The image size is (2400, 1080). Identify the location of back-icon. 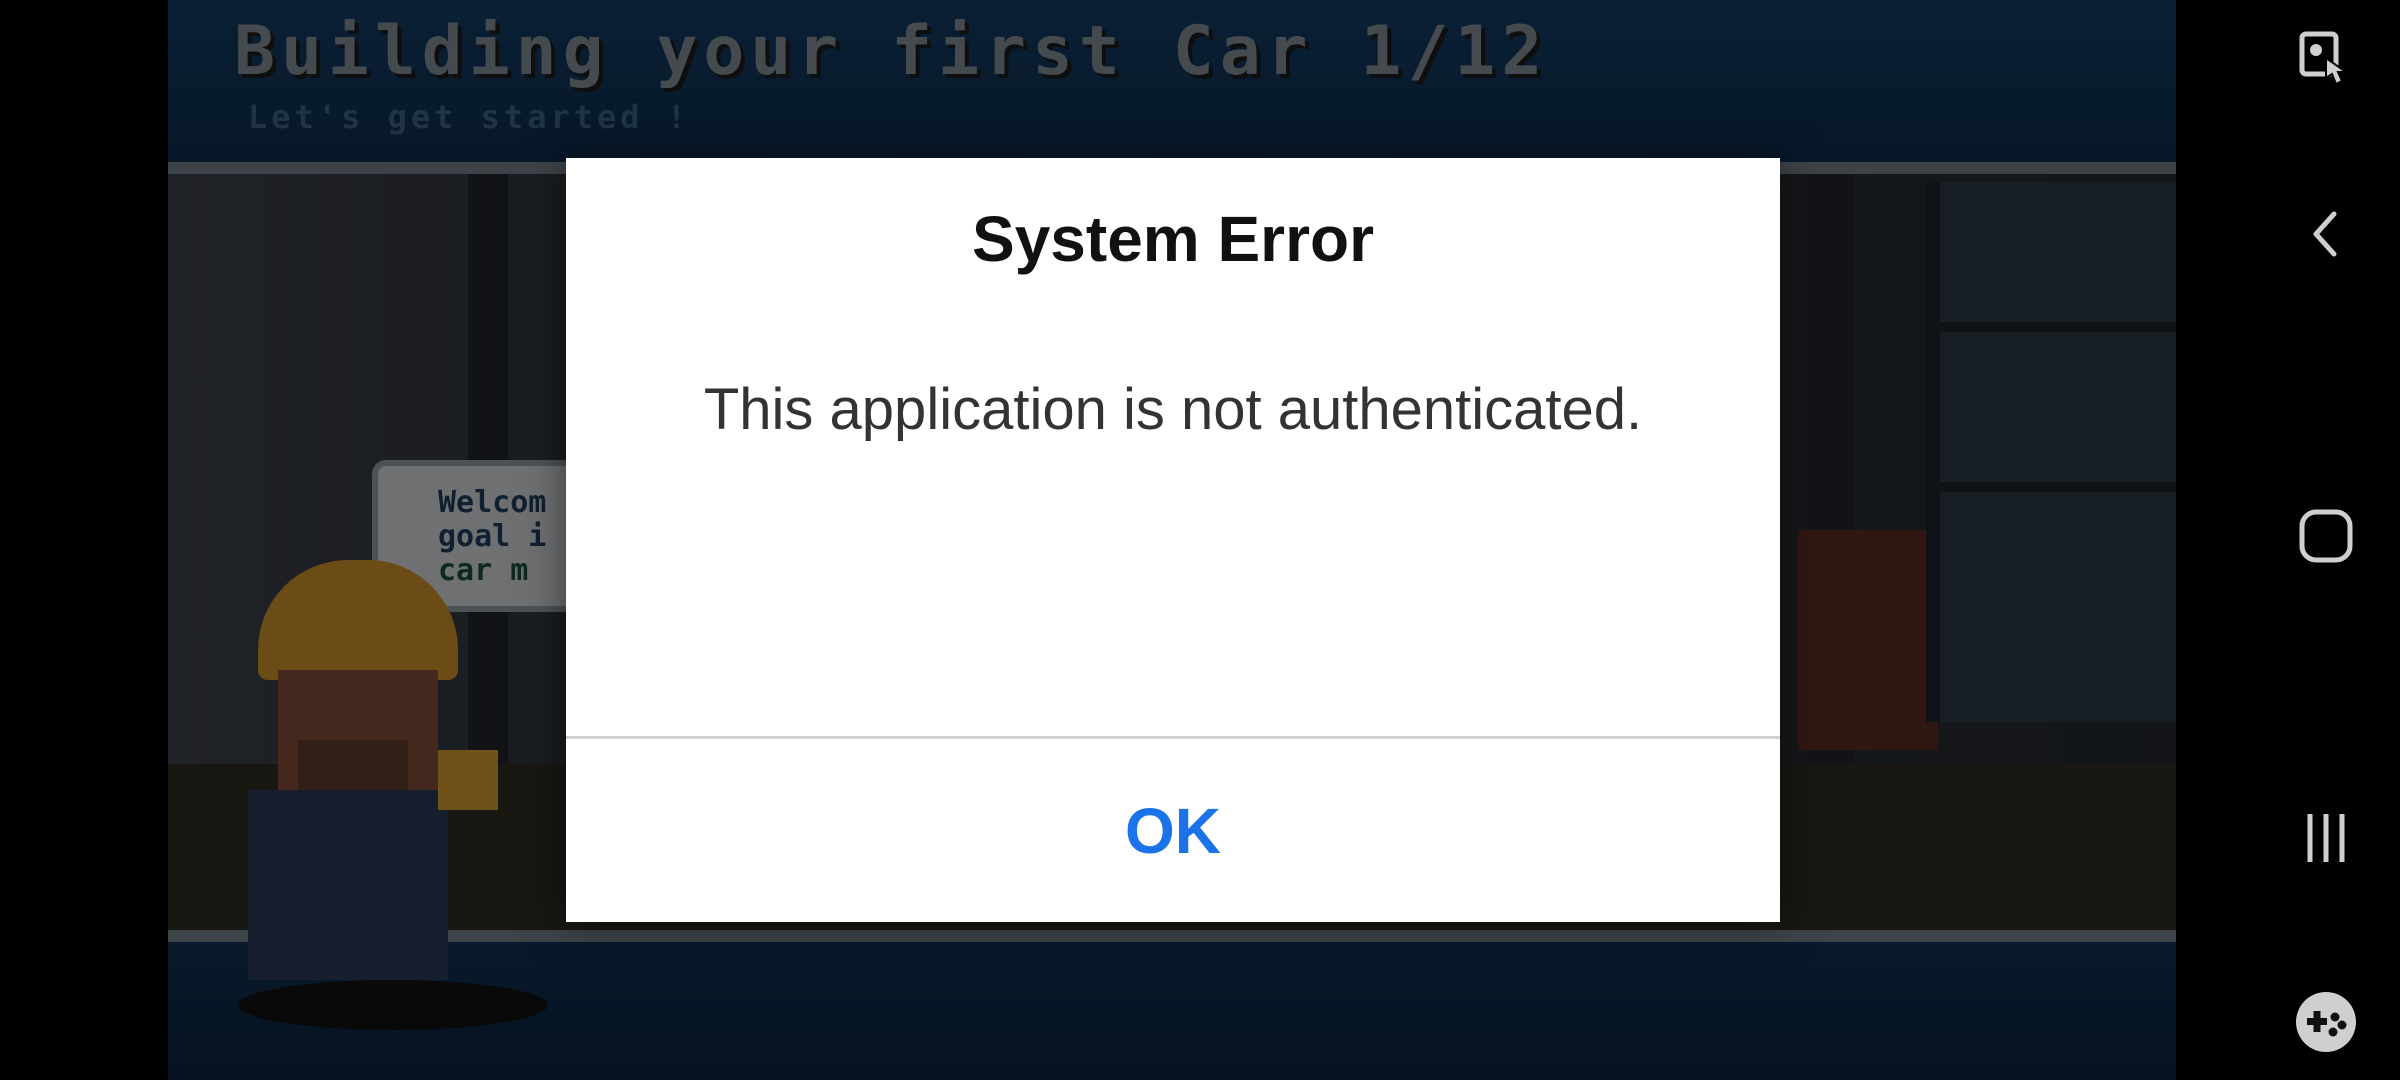
(2326, 234).